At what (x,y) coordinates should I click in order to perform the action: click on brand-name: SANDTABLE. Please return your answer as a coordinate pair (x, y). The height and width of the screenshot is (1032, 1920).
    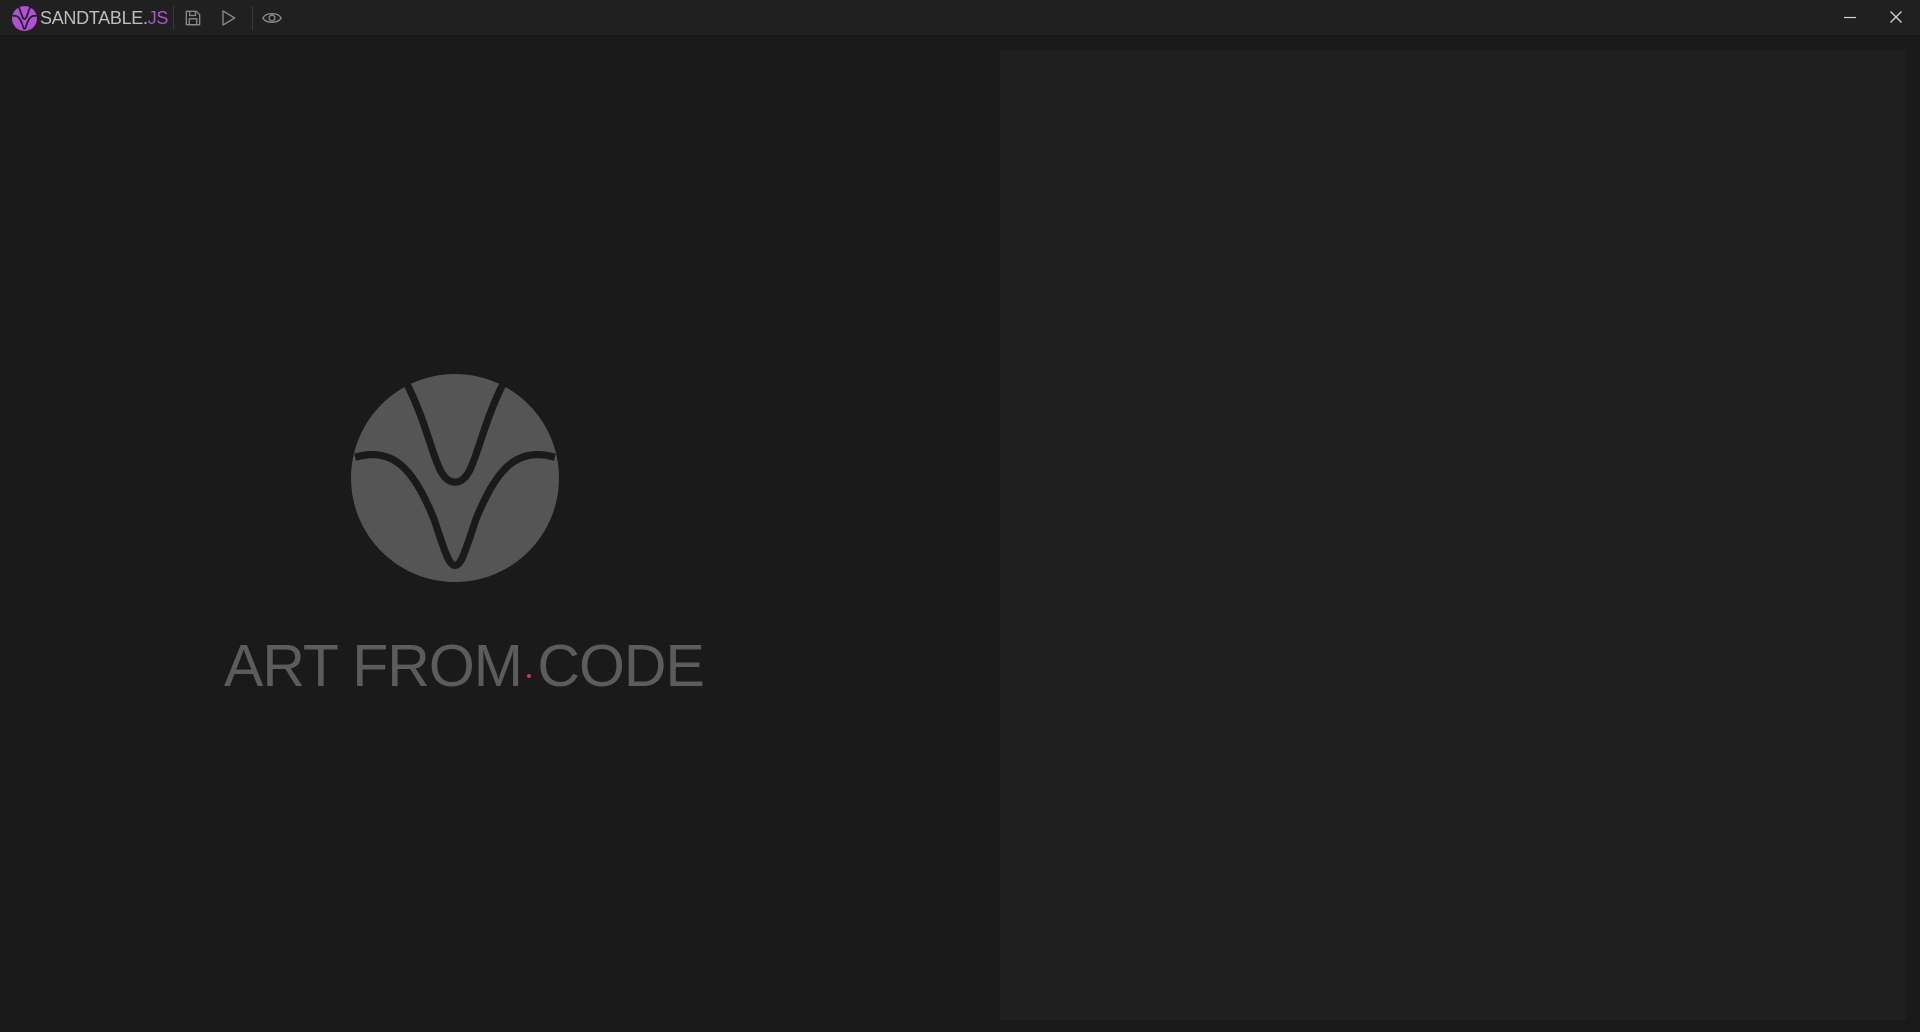
    Looking at the image, I should click on (91, 18).